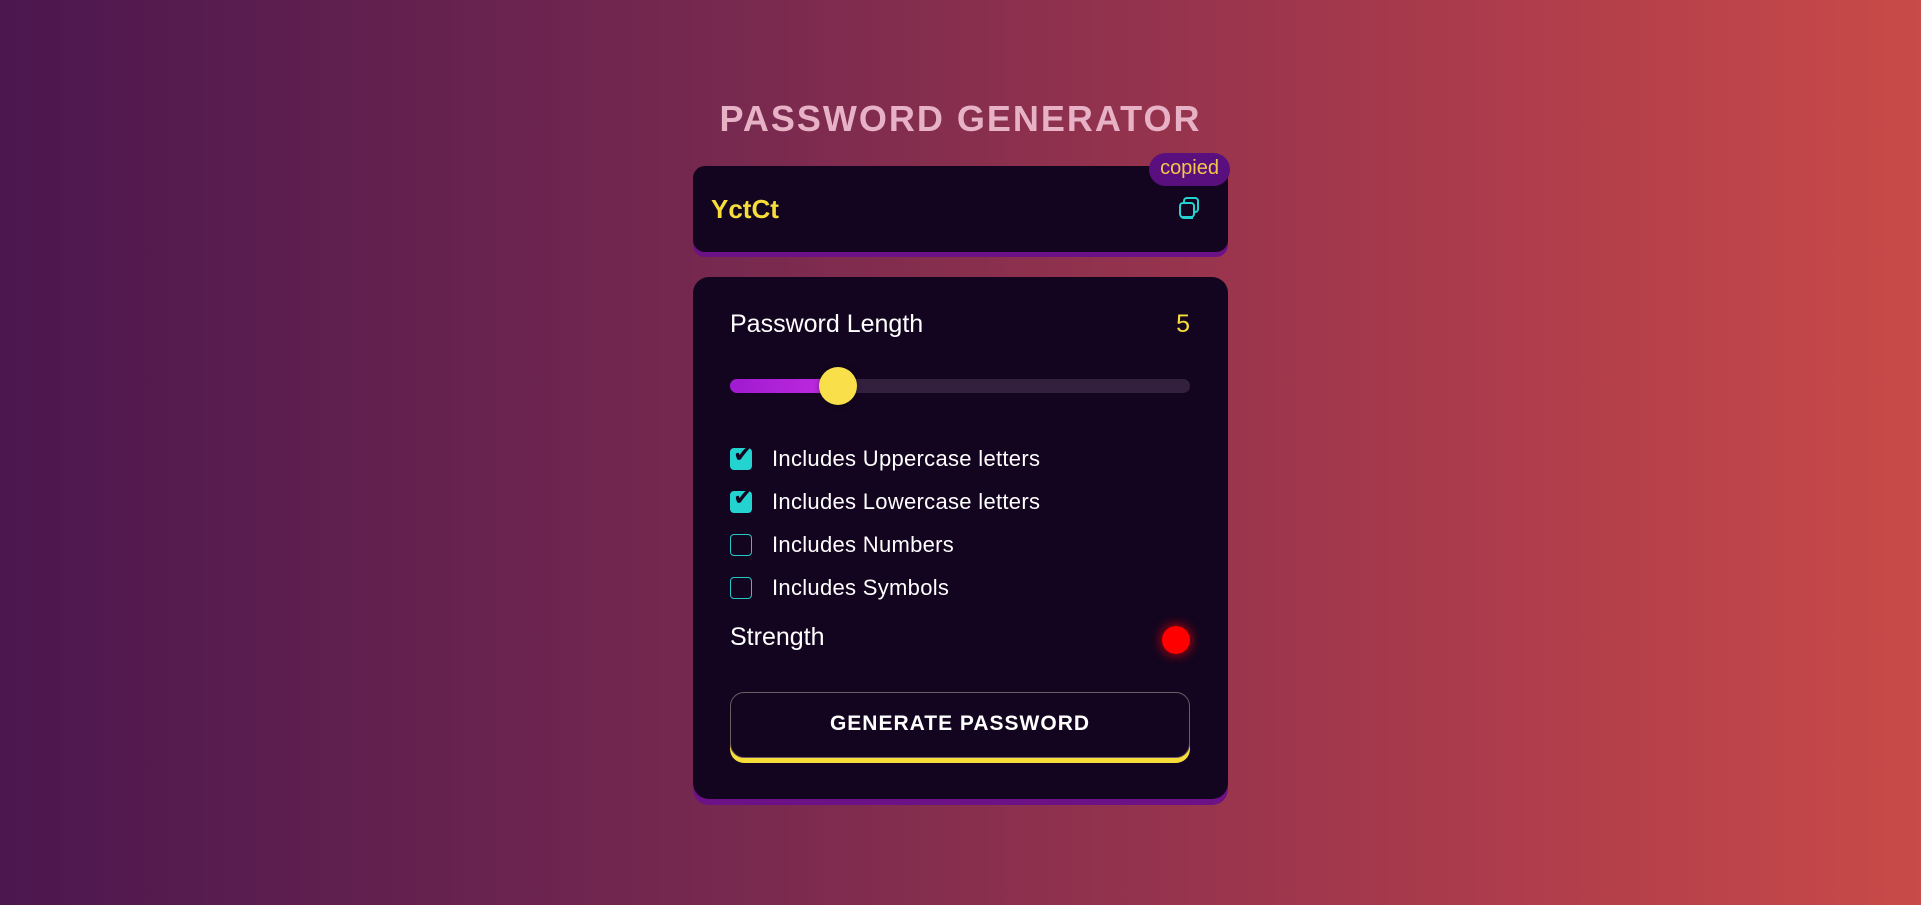  Describe the element at coordinates (861, 587) in the screenshot. I see `option-label: Includes Symbols` at that location.